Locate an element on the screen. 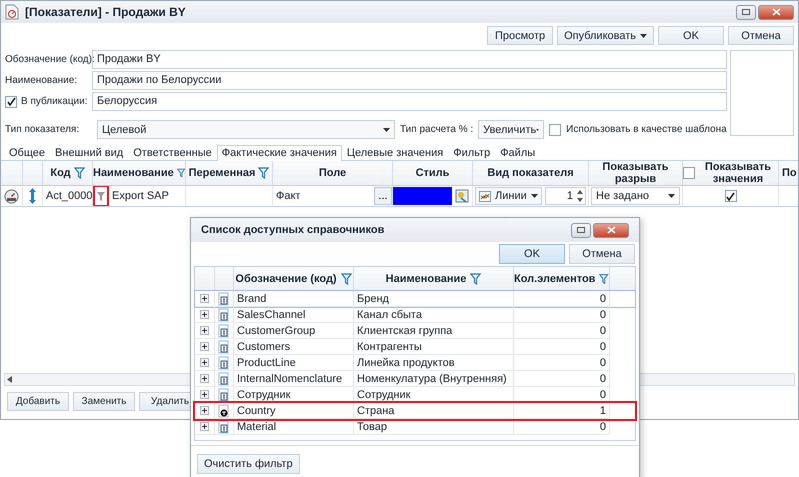 The height and width of the screenshot is (477, 799). tab: Ответственные is located at coordinates (172, 153).